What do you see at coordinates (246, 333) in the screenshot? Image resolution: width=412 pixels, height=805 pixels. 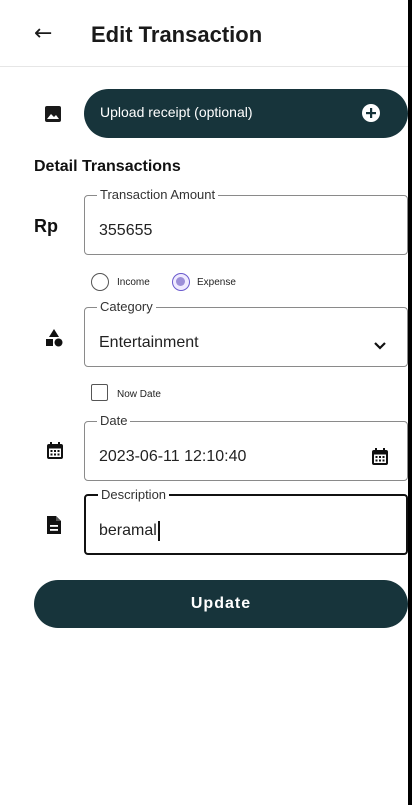 I see `category-dropdown: Category Entertainment` at bounding box center [246, 333].